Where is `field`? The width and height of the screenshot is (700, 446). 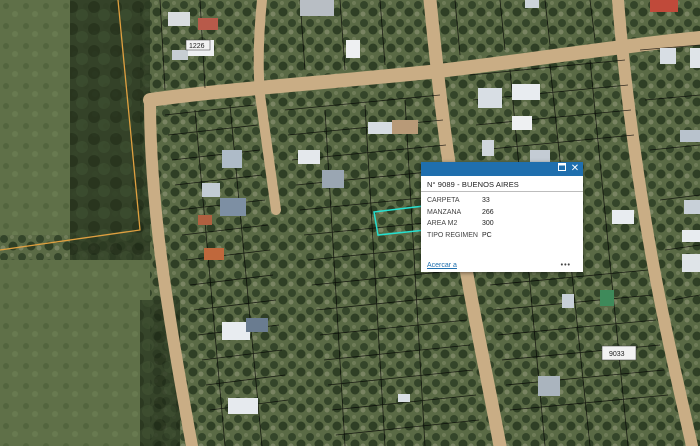 field is located at coordinates (75, 353).